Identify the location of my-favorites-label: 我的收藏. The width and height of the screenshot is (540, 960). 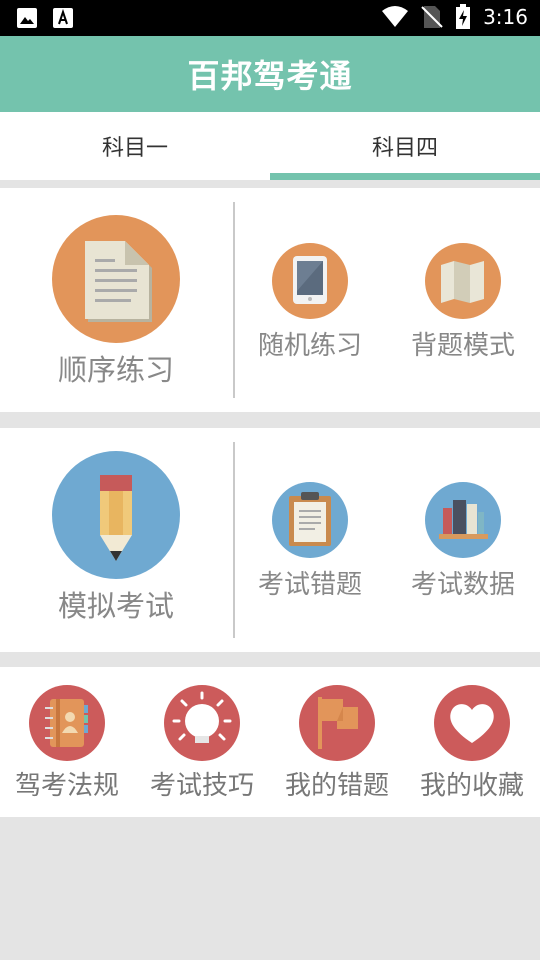
(471, 786).